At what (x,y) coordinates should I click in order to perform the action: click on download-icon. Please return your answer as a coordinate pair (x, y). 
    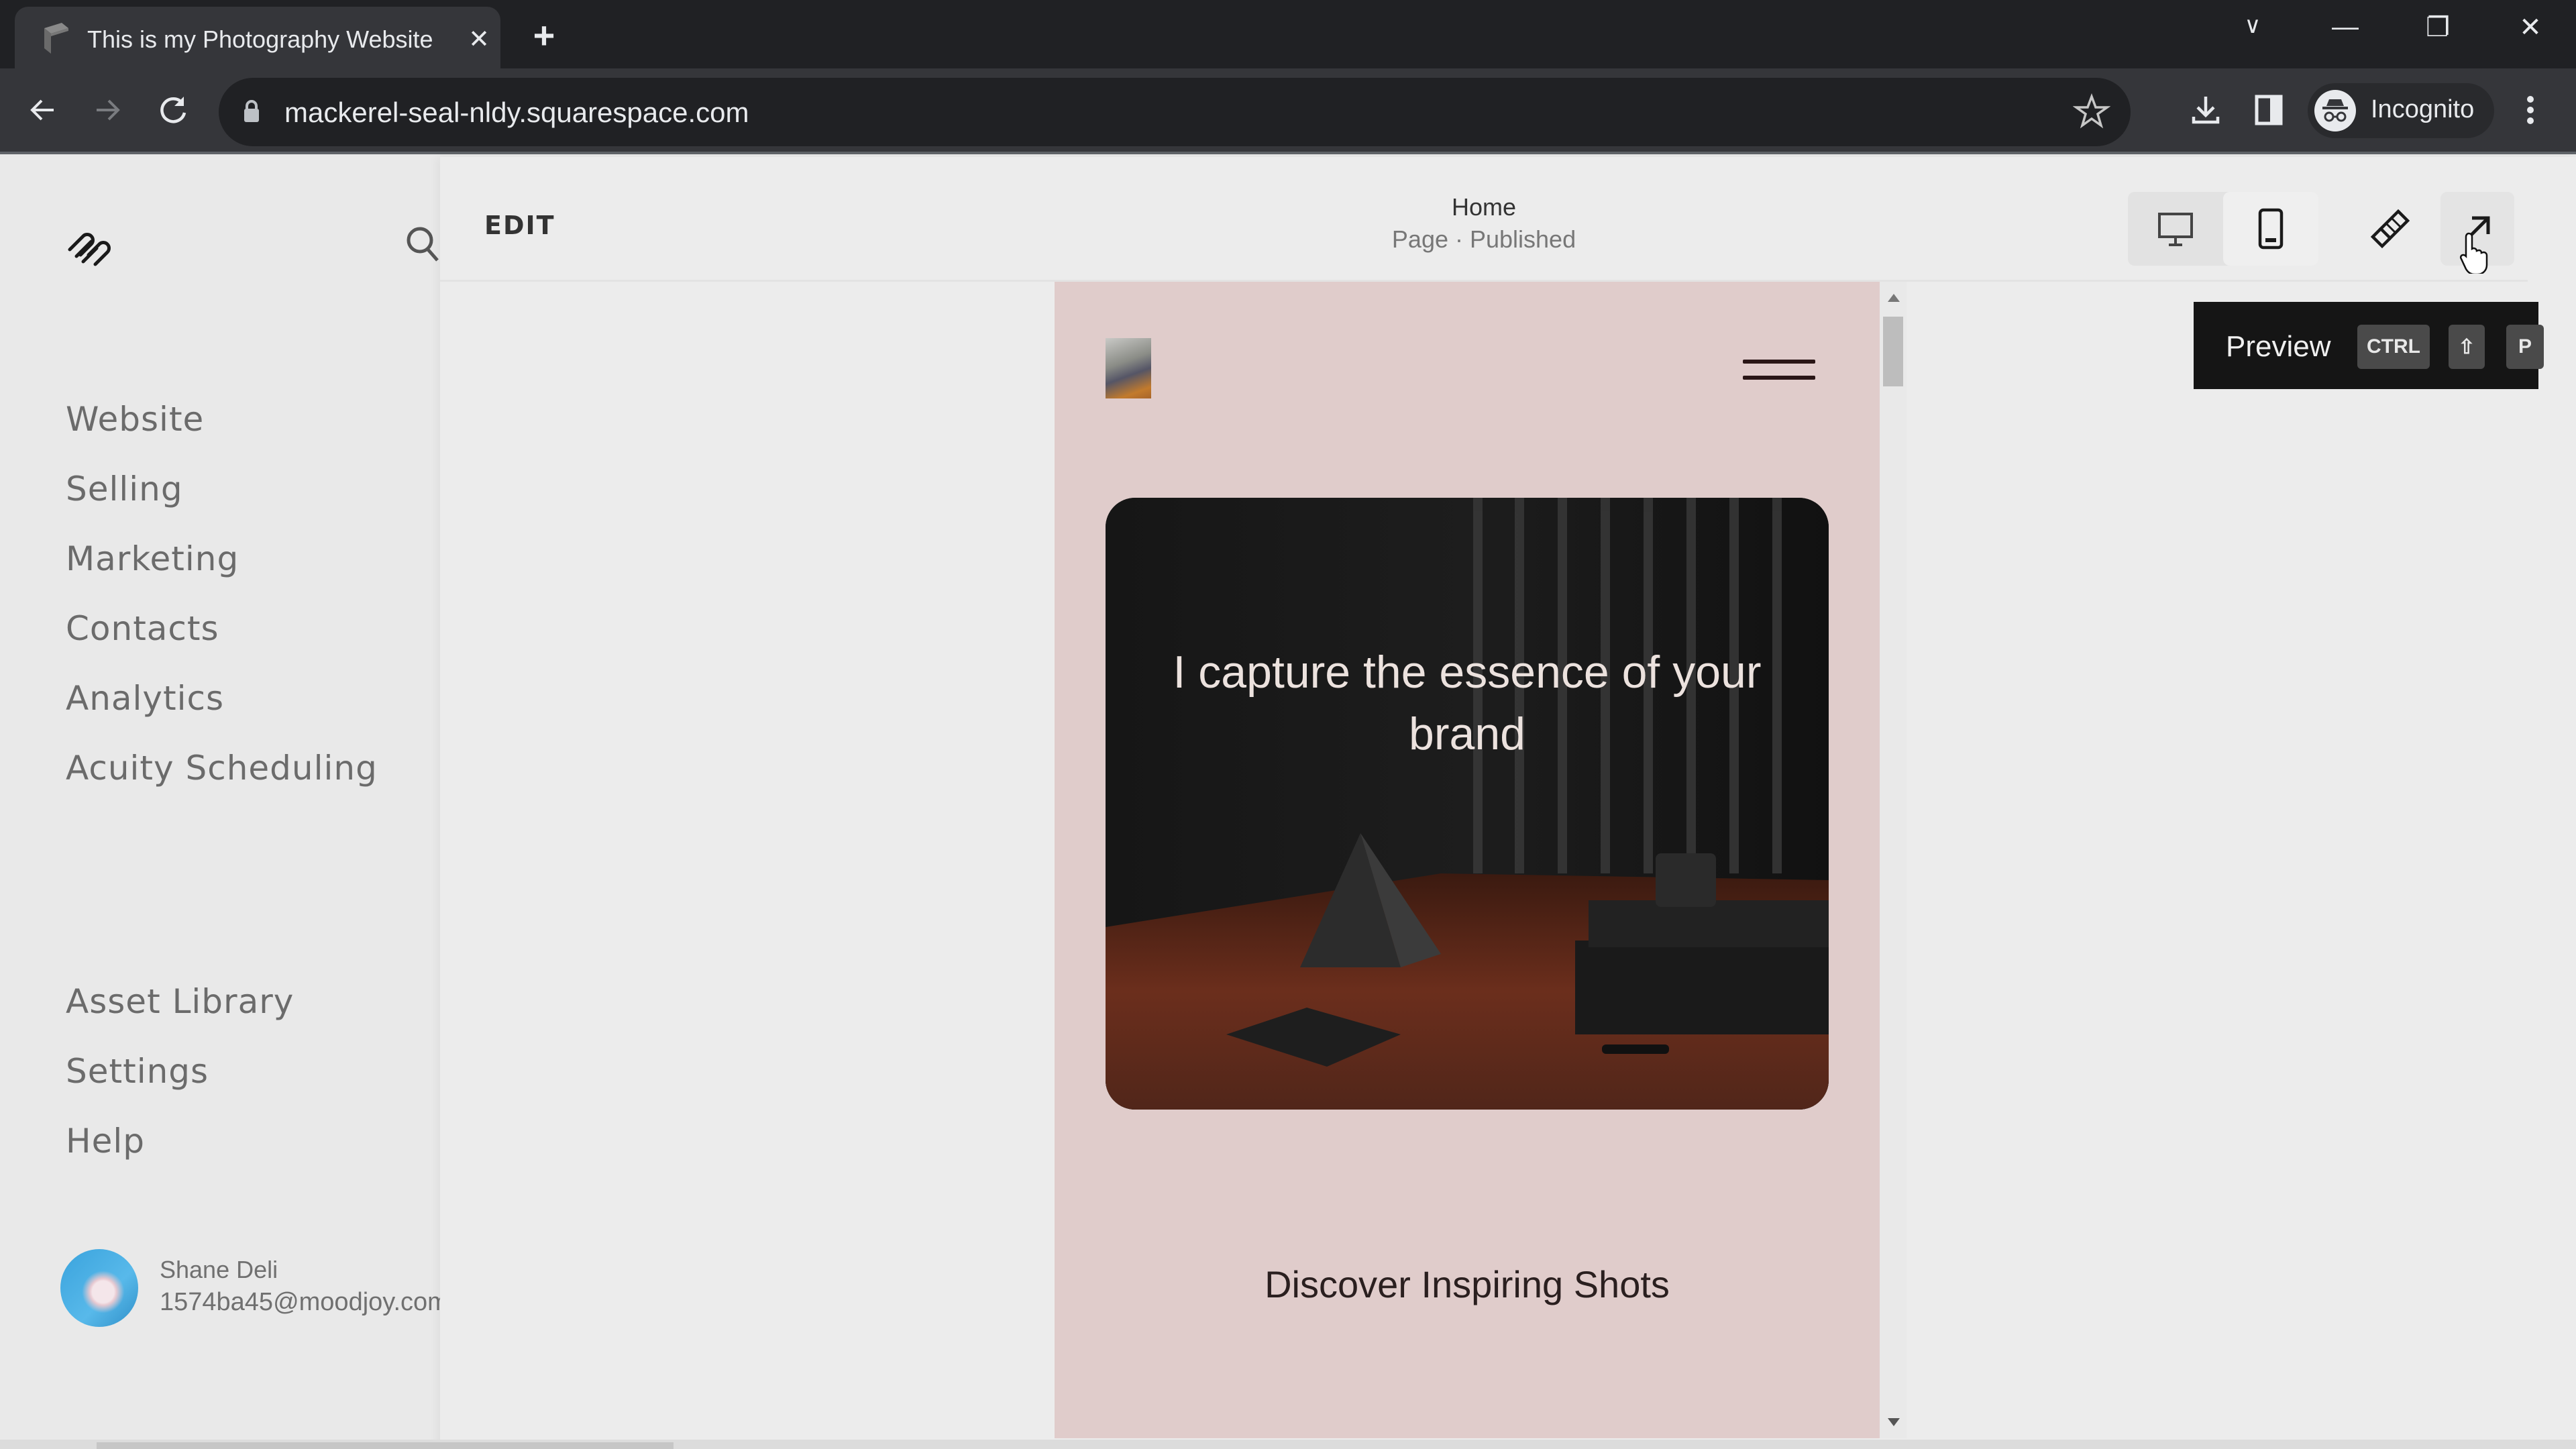
    Looking at the image, I should click on (2206, 110).